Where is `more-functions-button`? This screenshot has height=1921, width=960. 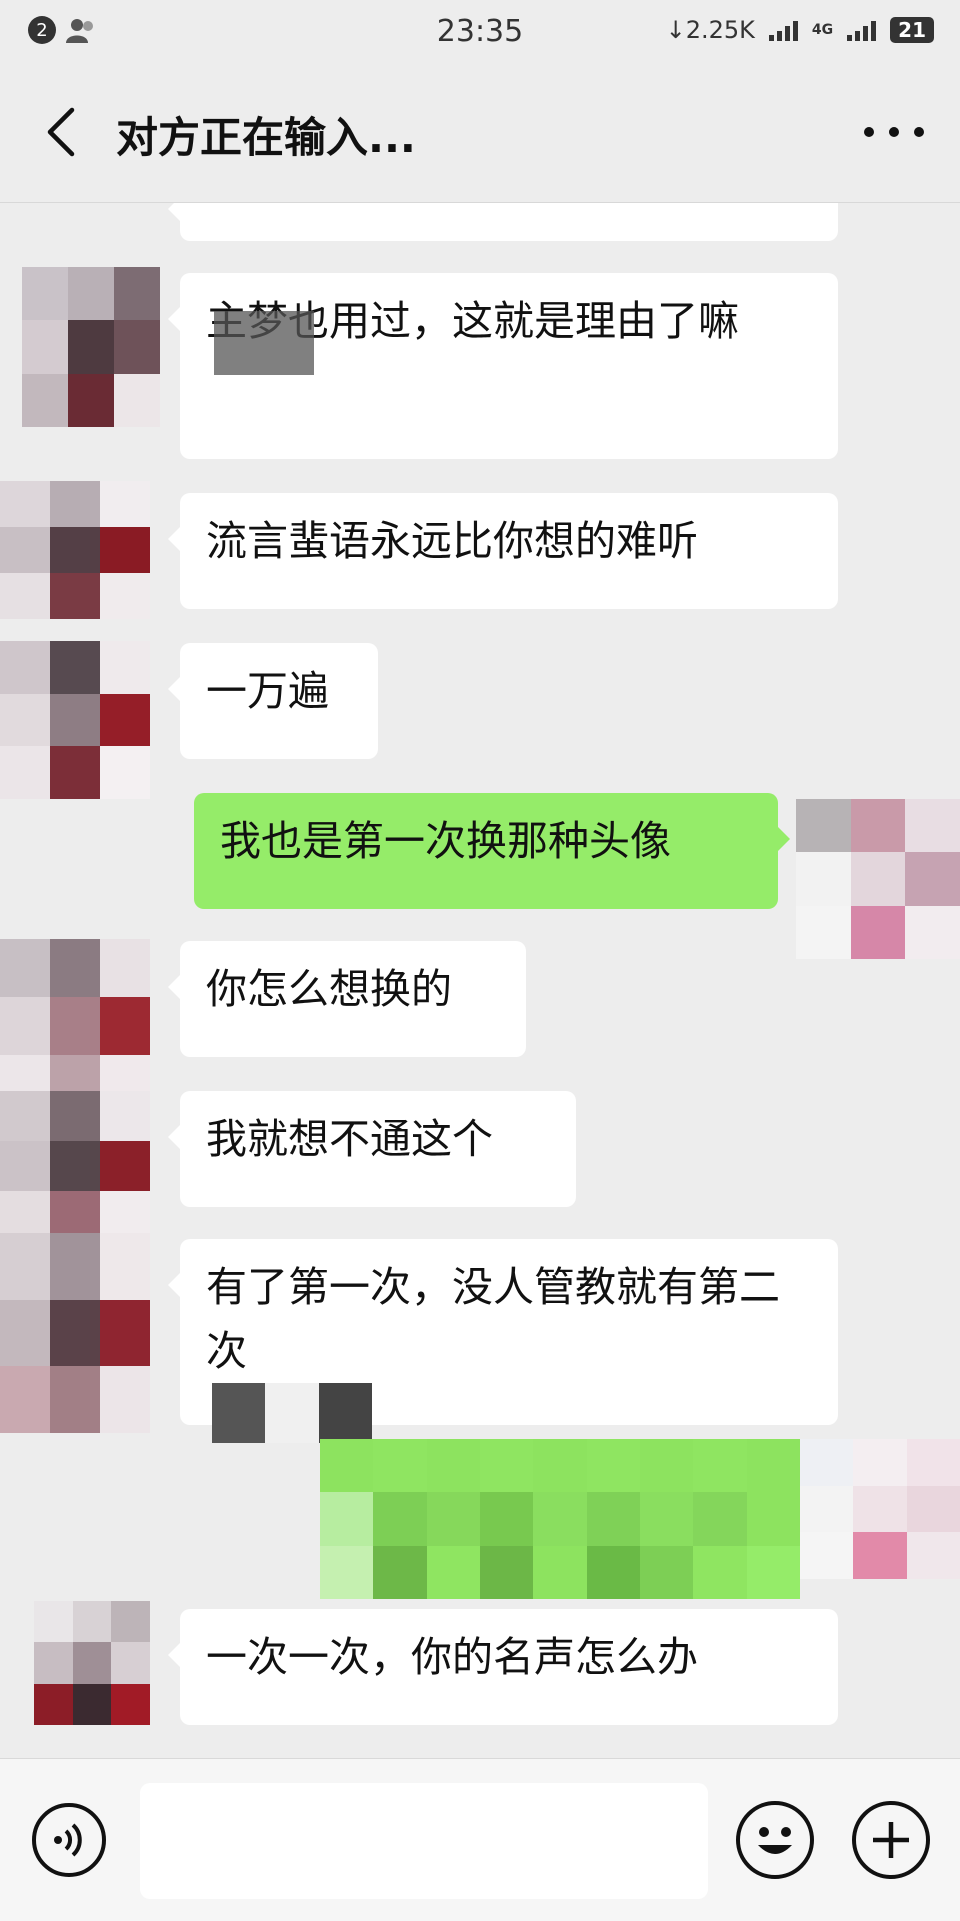
more-functions-button is located at coordinates (891, 1840).